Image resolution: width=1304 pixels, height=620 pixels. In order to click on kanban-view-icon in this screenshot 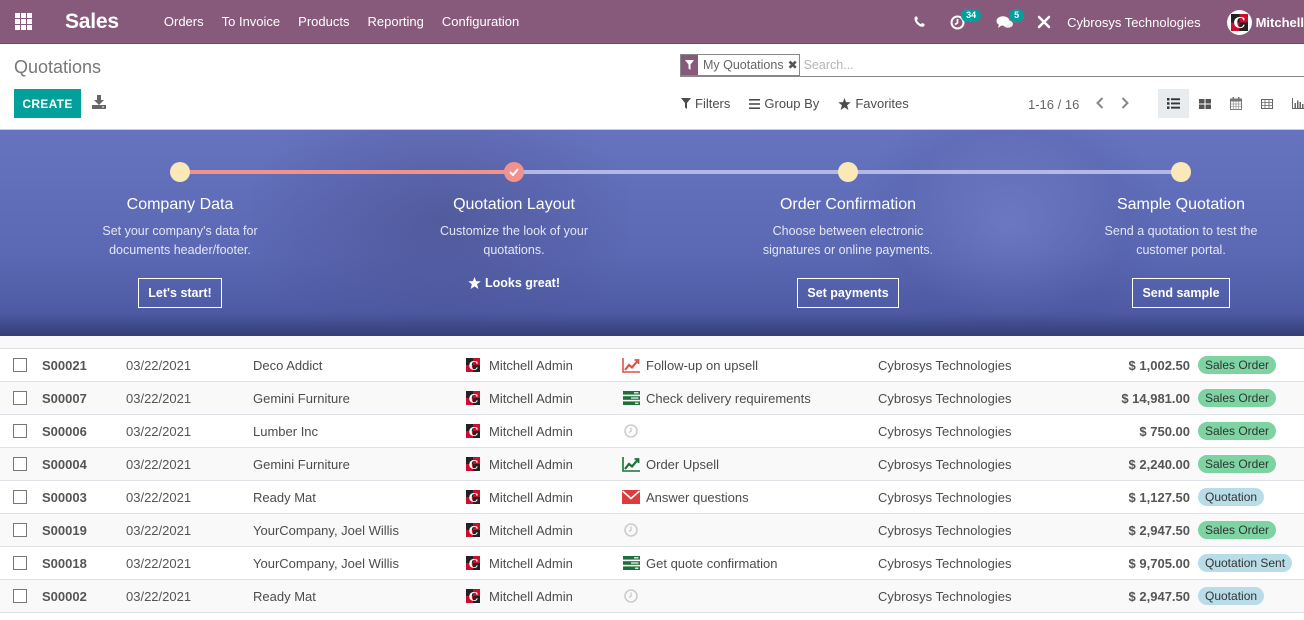, I will do `click(1204, 103)`.